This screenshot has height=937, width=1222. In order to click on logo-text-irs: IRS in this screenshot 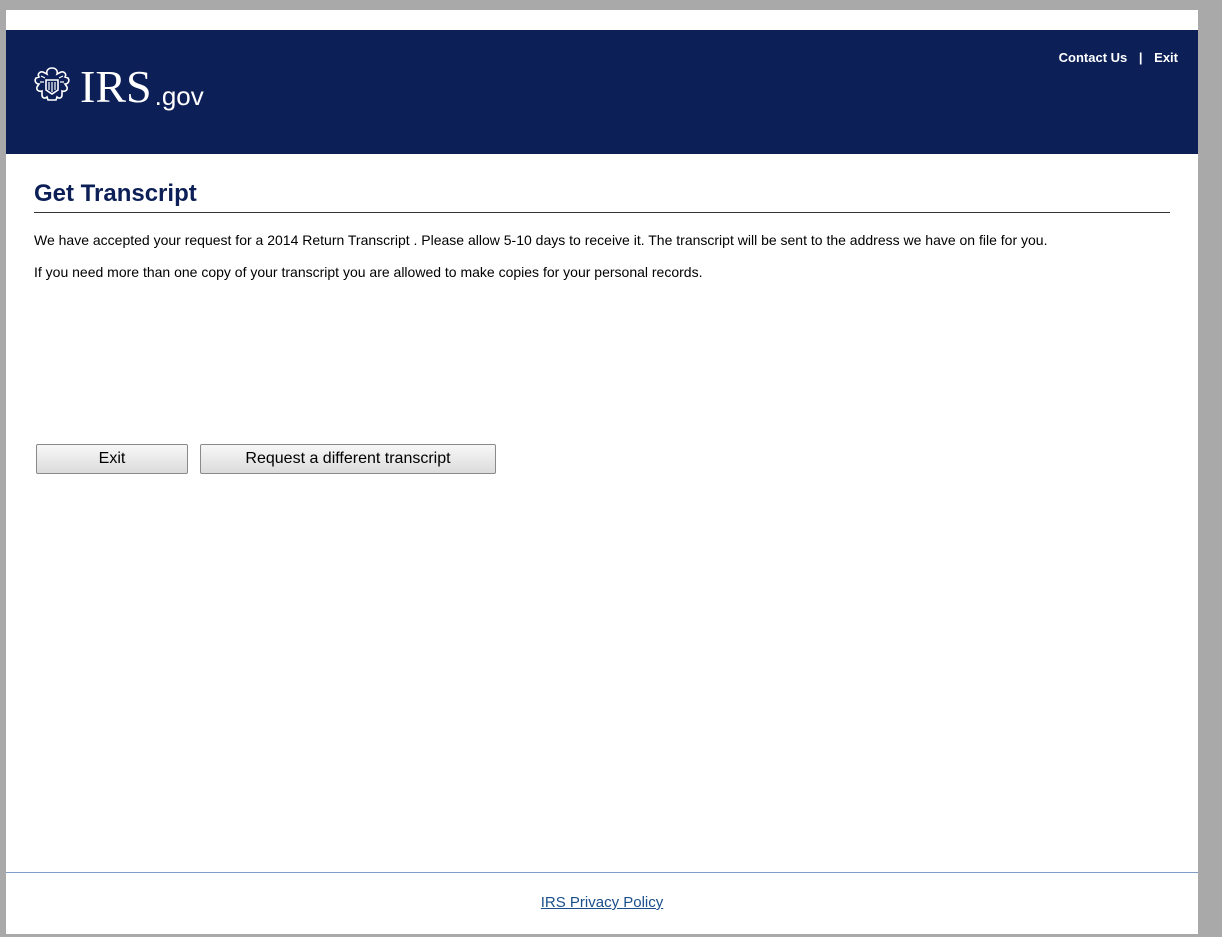, I will do `click(116, 86)`.